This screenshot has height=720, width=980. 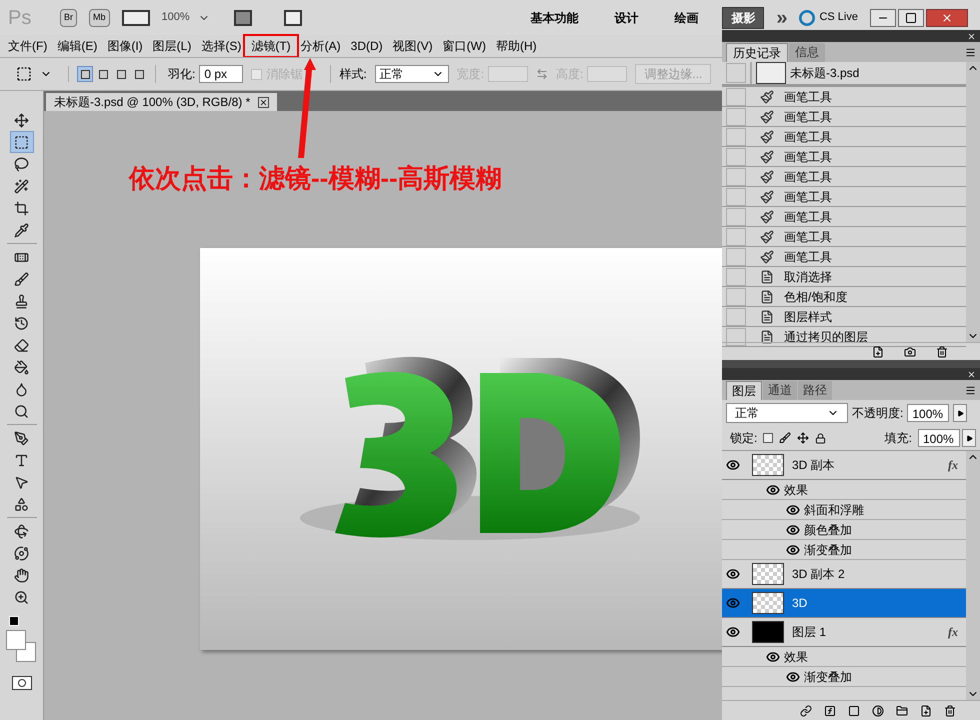 I want to click on menu-item: 滤镜(T), so click(x=271, y=46).